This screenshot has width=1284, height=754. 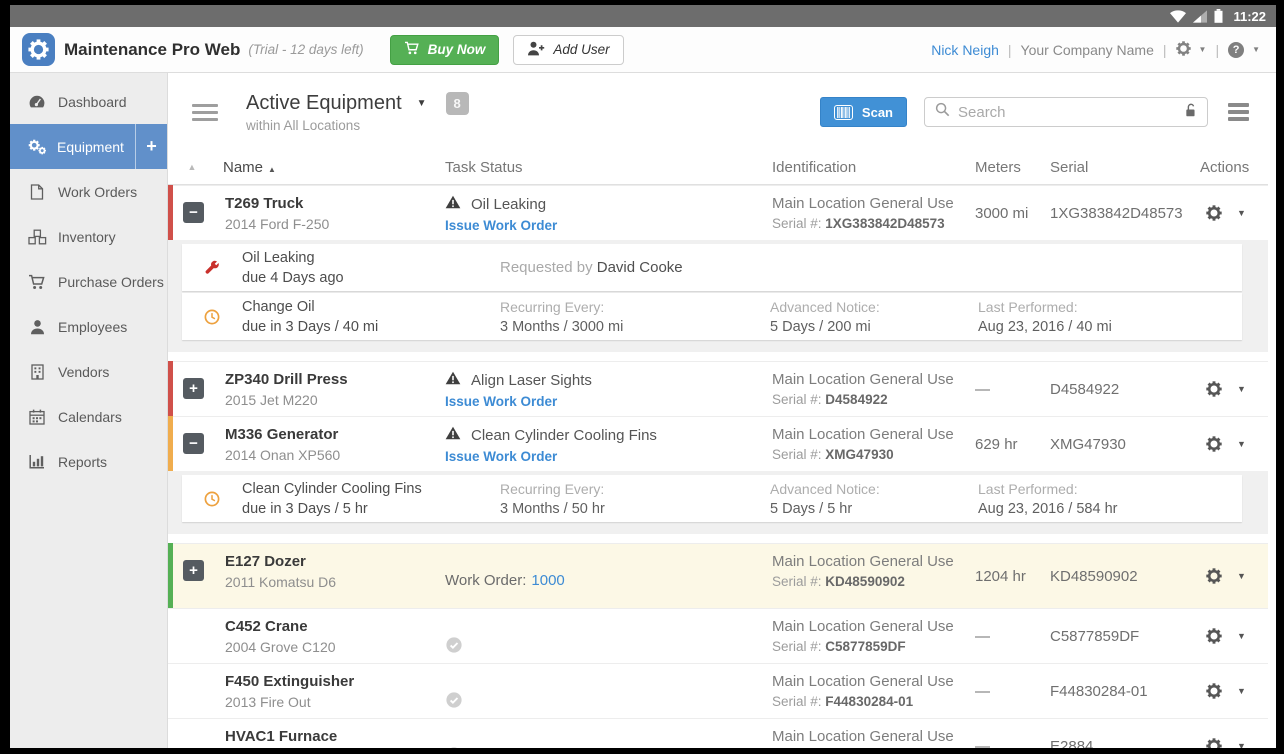 I want to click on column-header-actions: Actions, so click(x=1225, y=167).